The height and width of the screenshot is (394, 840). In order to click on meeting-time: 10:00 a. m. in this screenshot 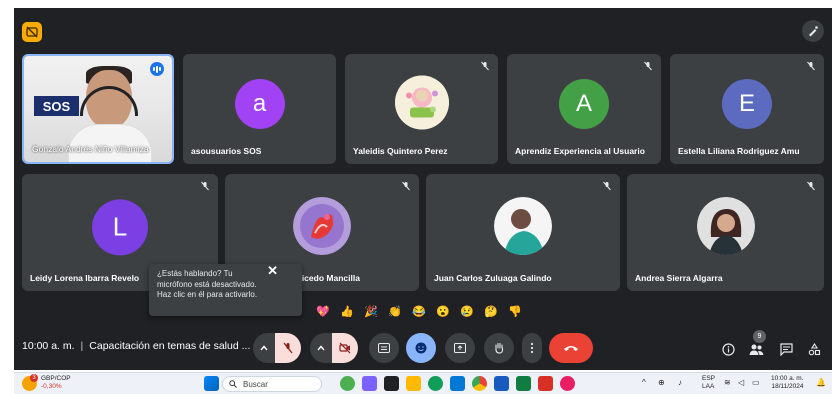, I will do `click(48, 346)`.